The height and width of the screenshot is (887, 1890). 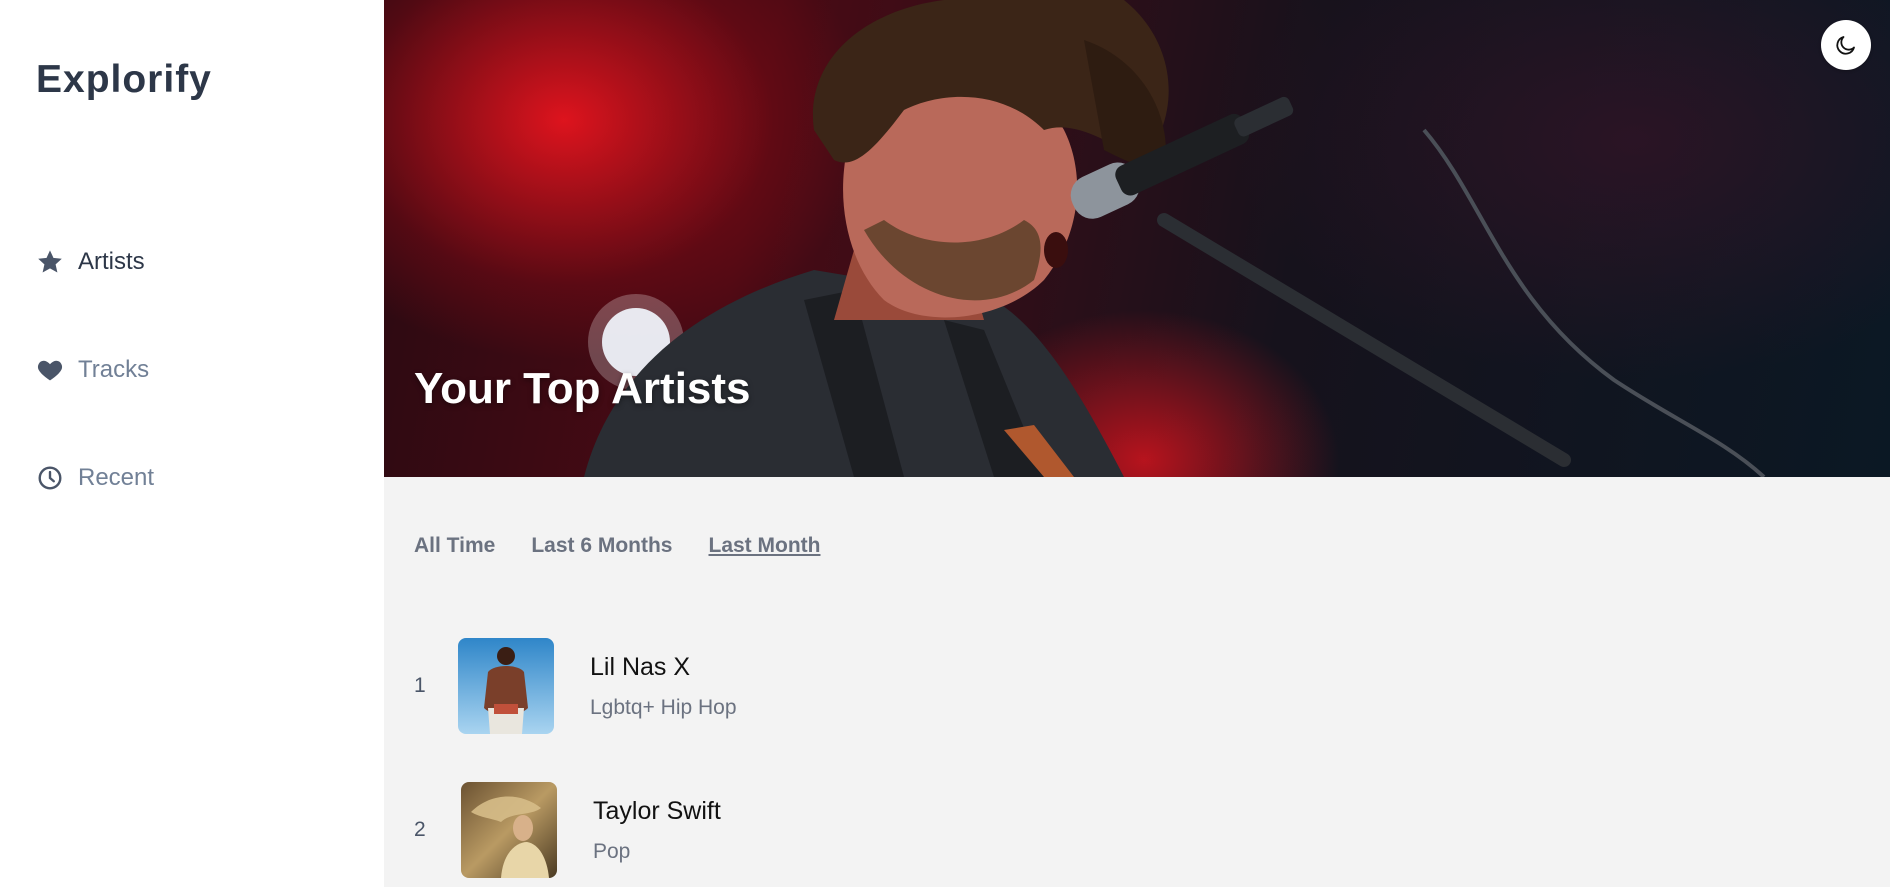 I want to click on sidebar-nav: Artists Tracks Recent, so click(x=186, y=402).